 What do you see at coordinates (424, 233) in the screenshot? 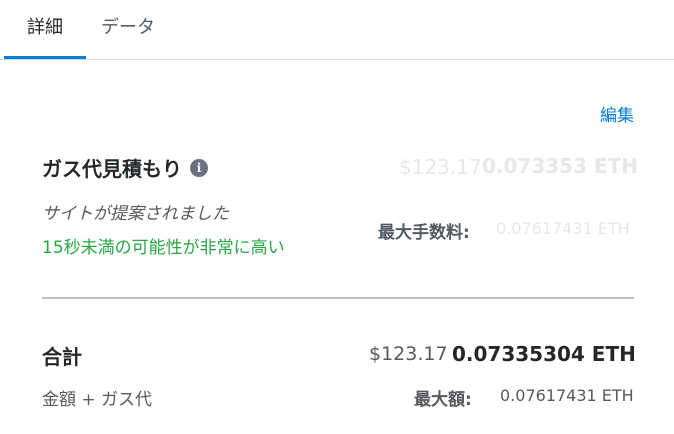
I see `max-fee-label: 最大手数料:` at bounding box center [424, 233].